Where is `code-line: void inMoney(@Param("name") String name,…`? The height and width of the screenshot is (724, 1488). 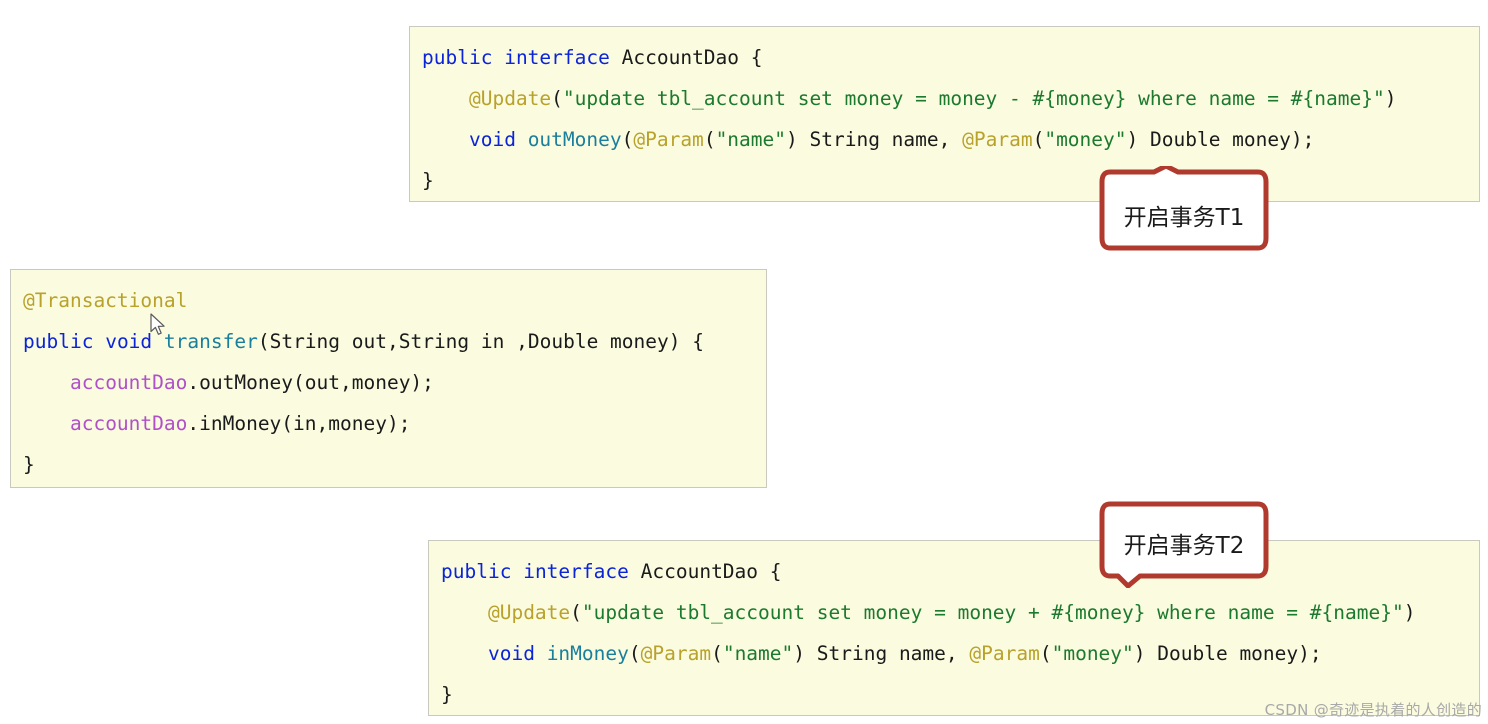
code-line: void inMoney(@Param("name") String name,… is located at coordinates (954, 653).